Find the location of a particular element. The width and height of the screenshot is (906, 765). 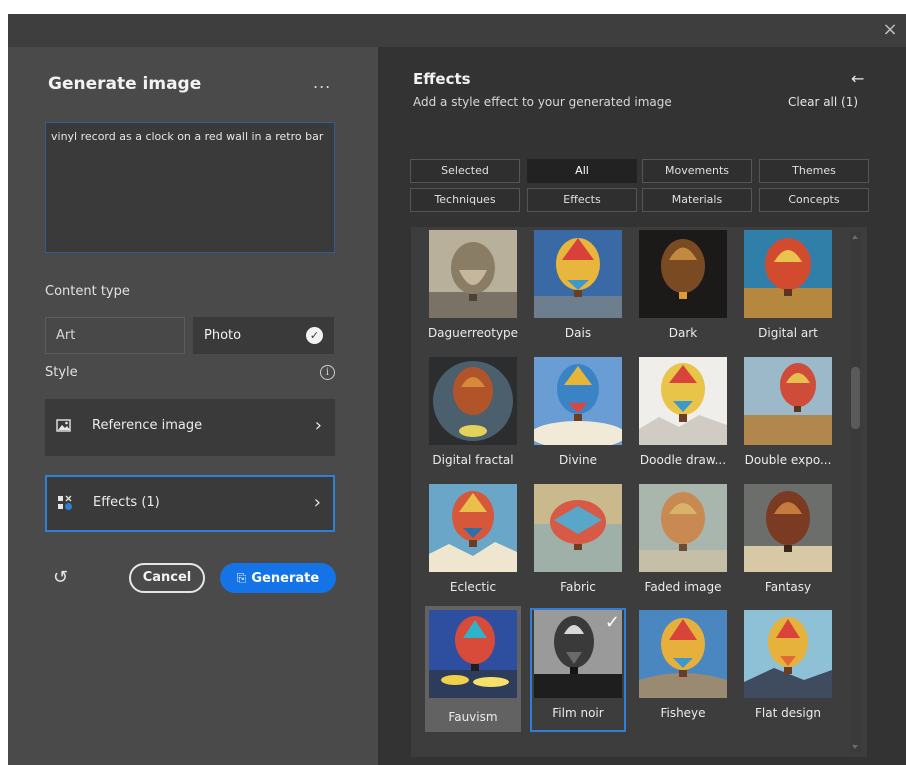

back-arrow-icon: ← is located at coordinates (857, 78).